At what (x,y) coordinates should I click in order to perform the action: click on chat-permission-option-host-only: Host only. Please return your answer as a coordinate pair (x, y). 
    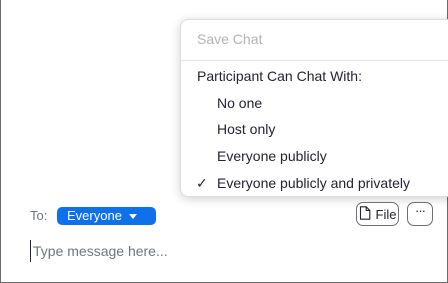
    Looking at the image, I should click on (332, 129).